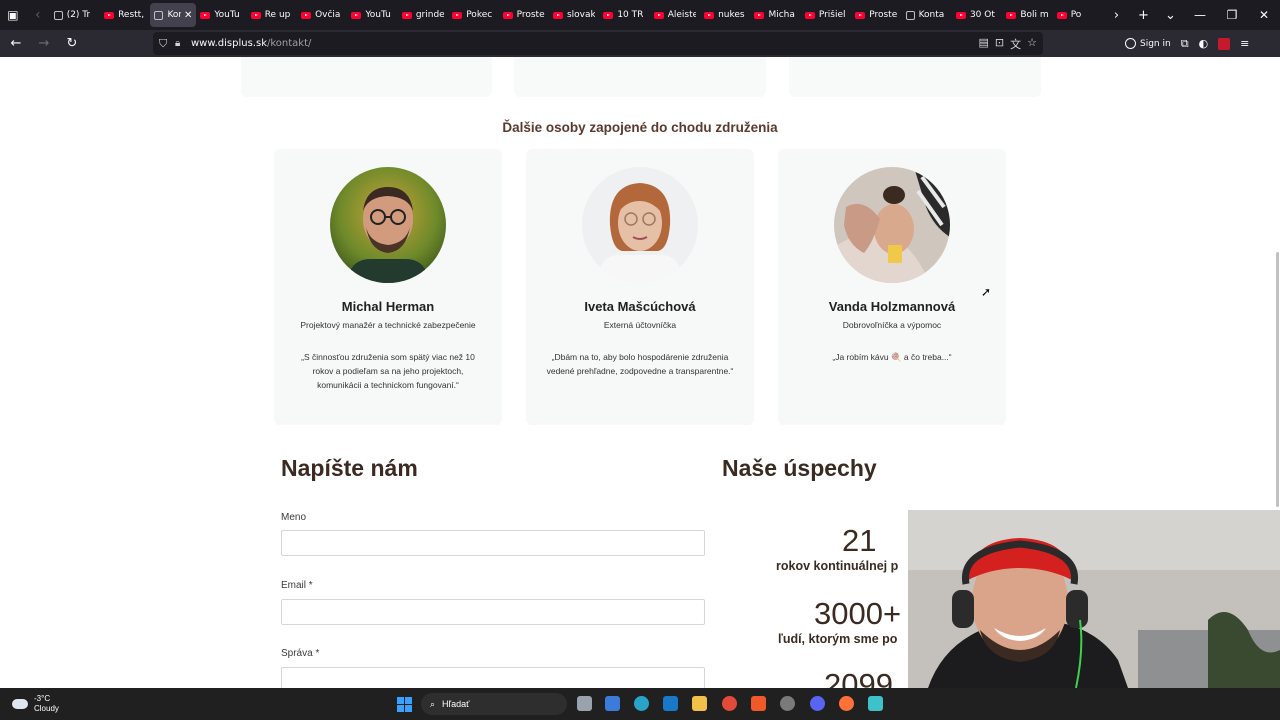 This screenshot has height=720, width=1280. I want to click on minimize-button: —, so click(1200, 15).